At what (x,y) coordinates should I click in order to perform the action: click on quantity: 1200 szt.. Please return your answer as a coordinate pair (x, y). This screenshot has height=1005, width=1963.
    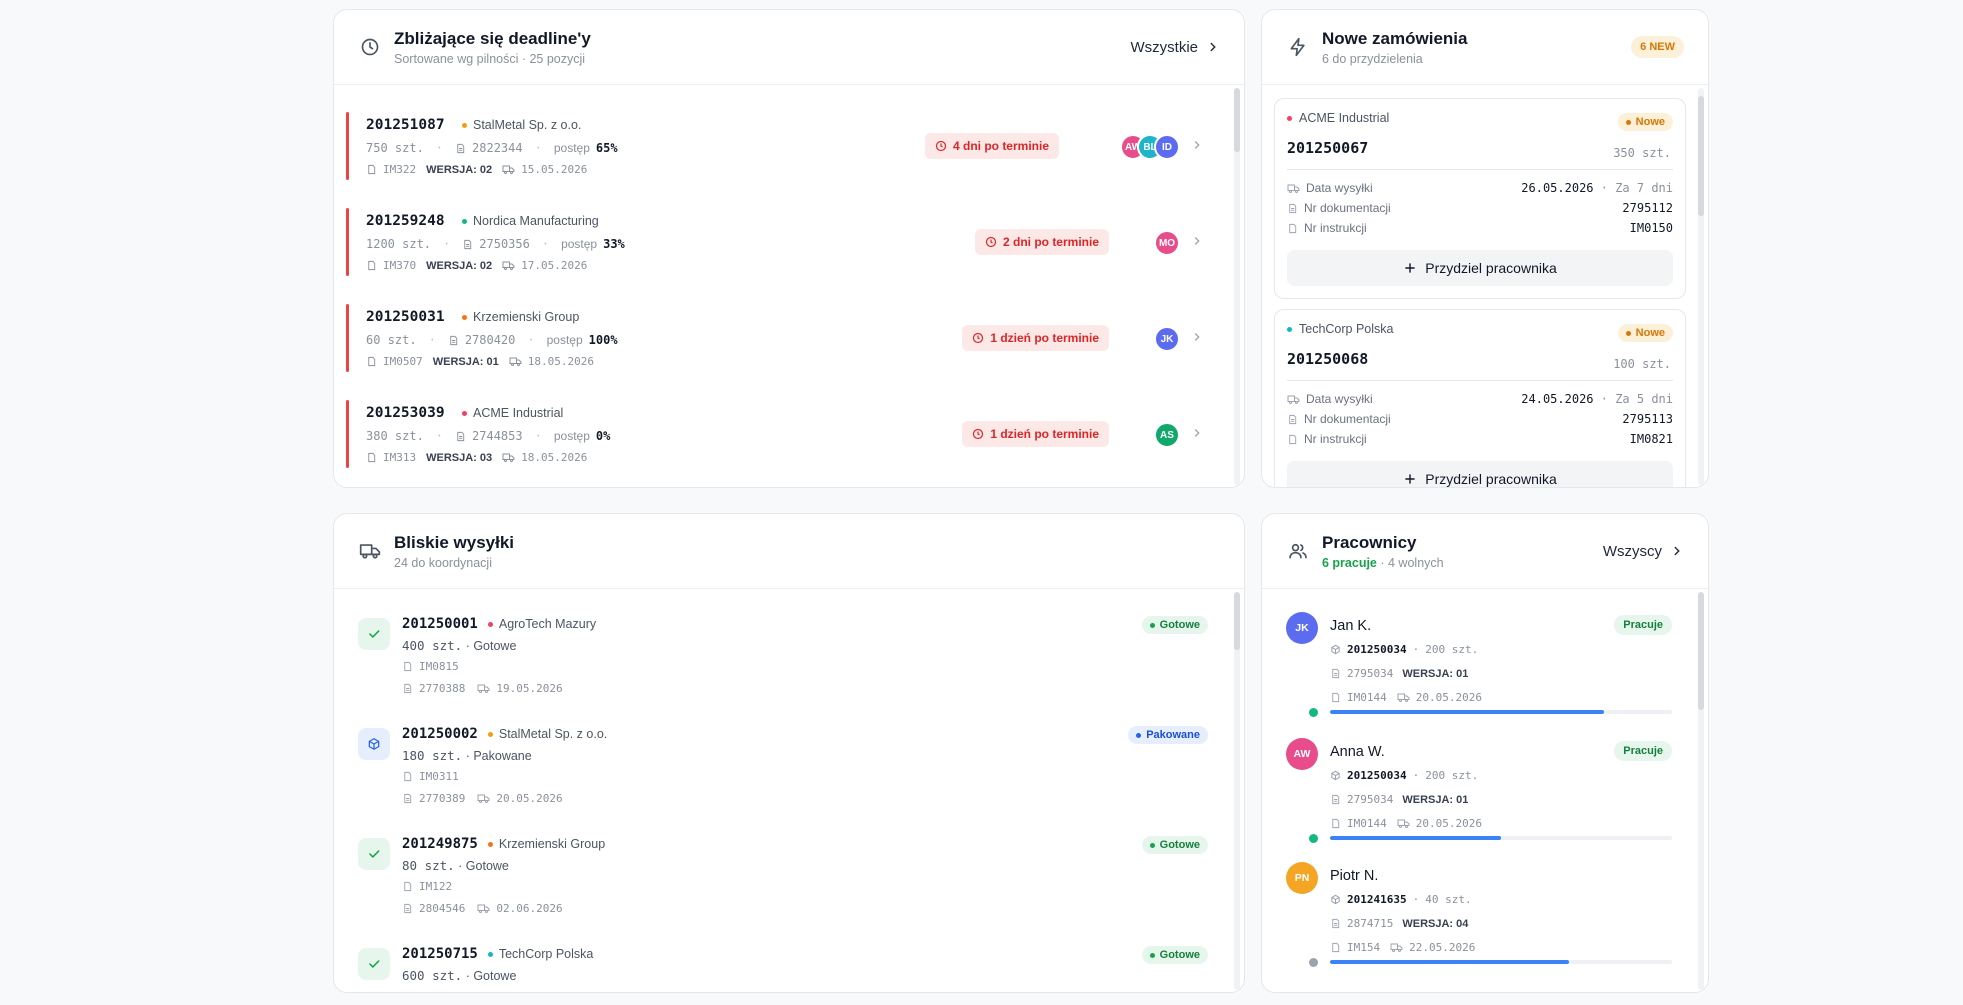
    Looking at the image, I should click on (399, 244).